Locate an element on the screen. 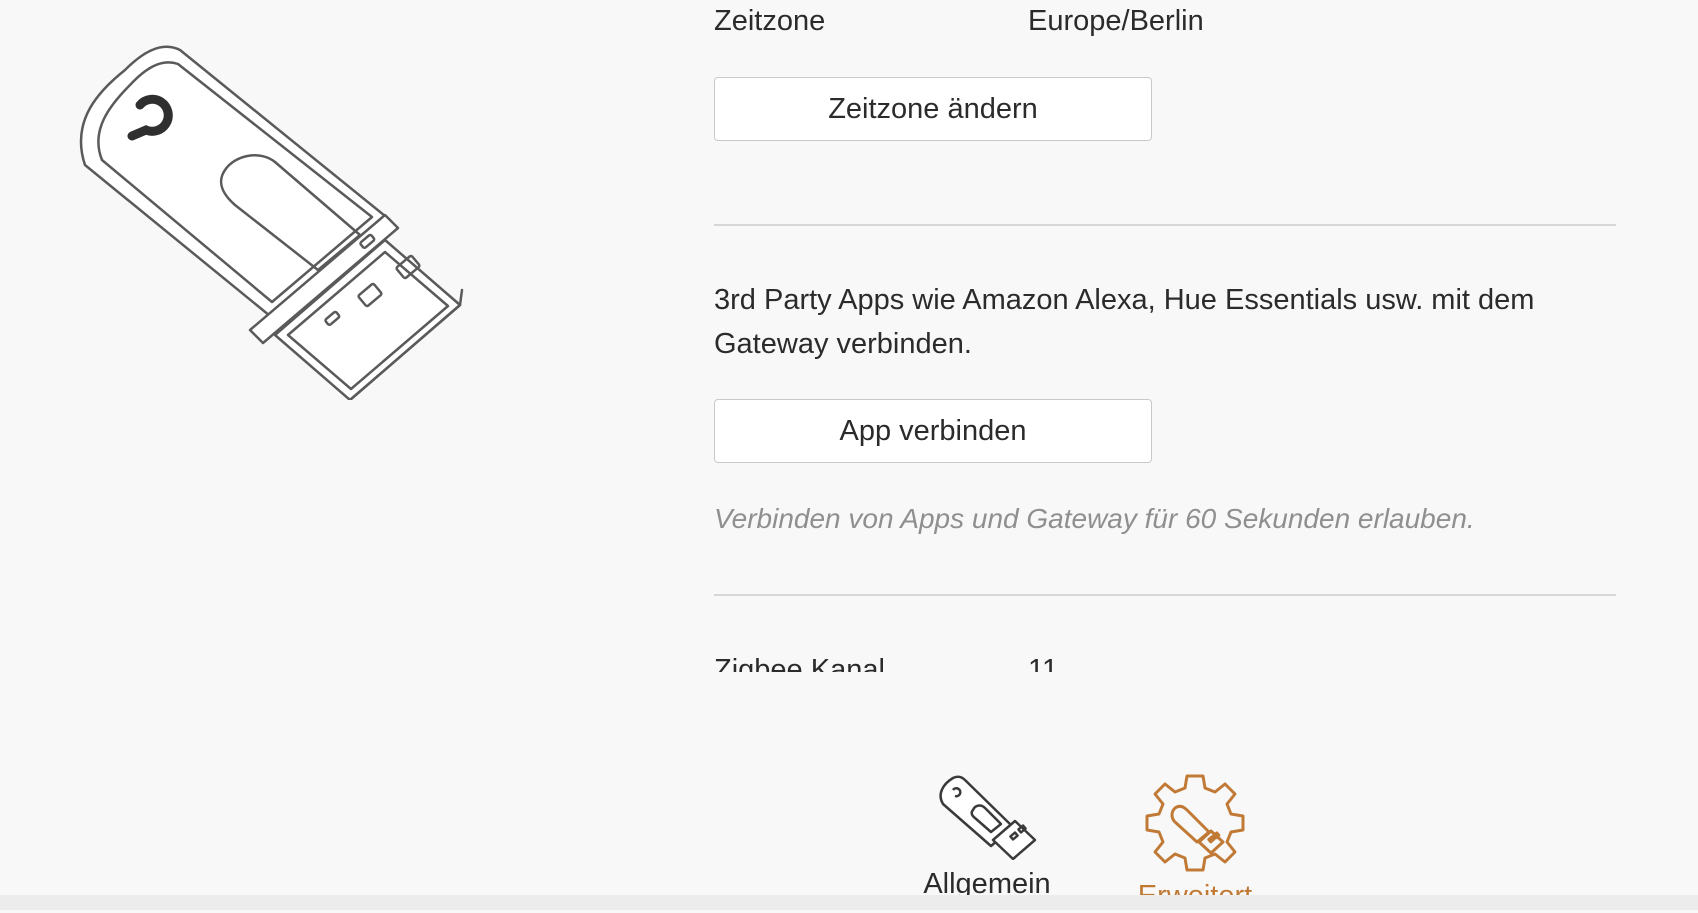  gateway-usb-stick-illustration is located at coordinates (271, 222).